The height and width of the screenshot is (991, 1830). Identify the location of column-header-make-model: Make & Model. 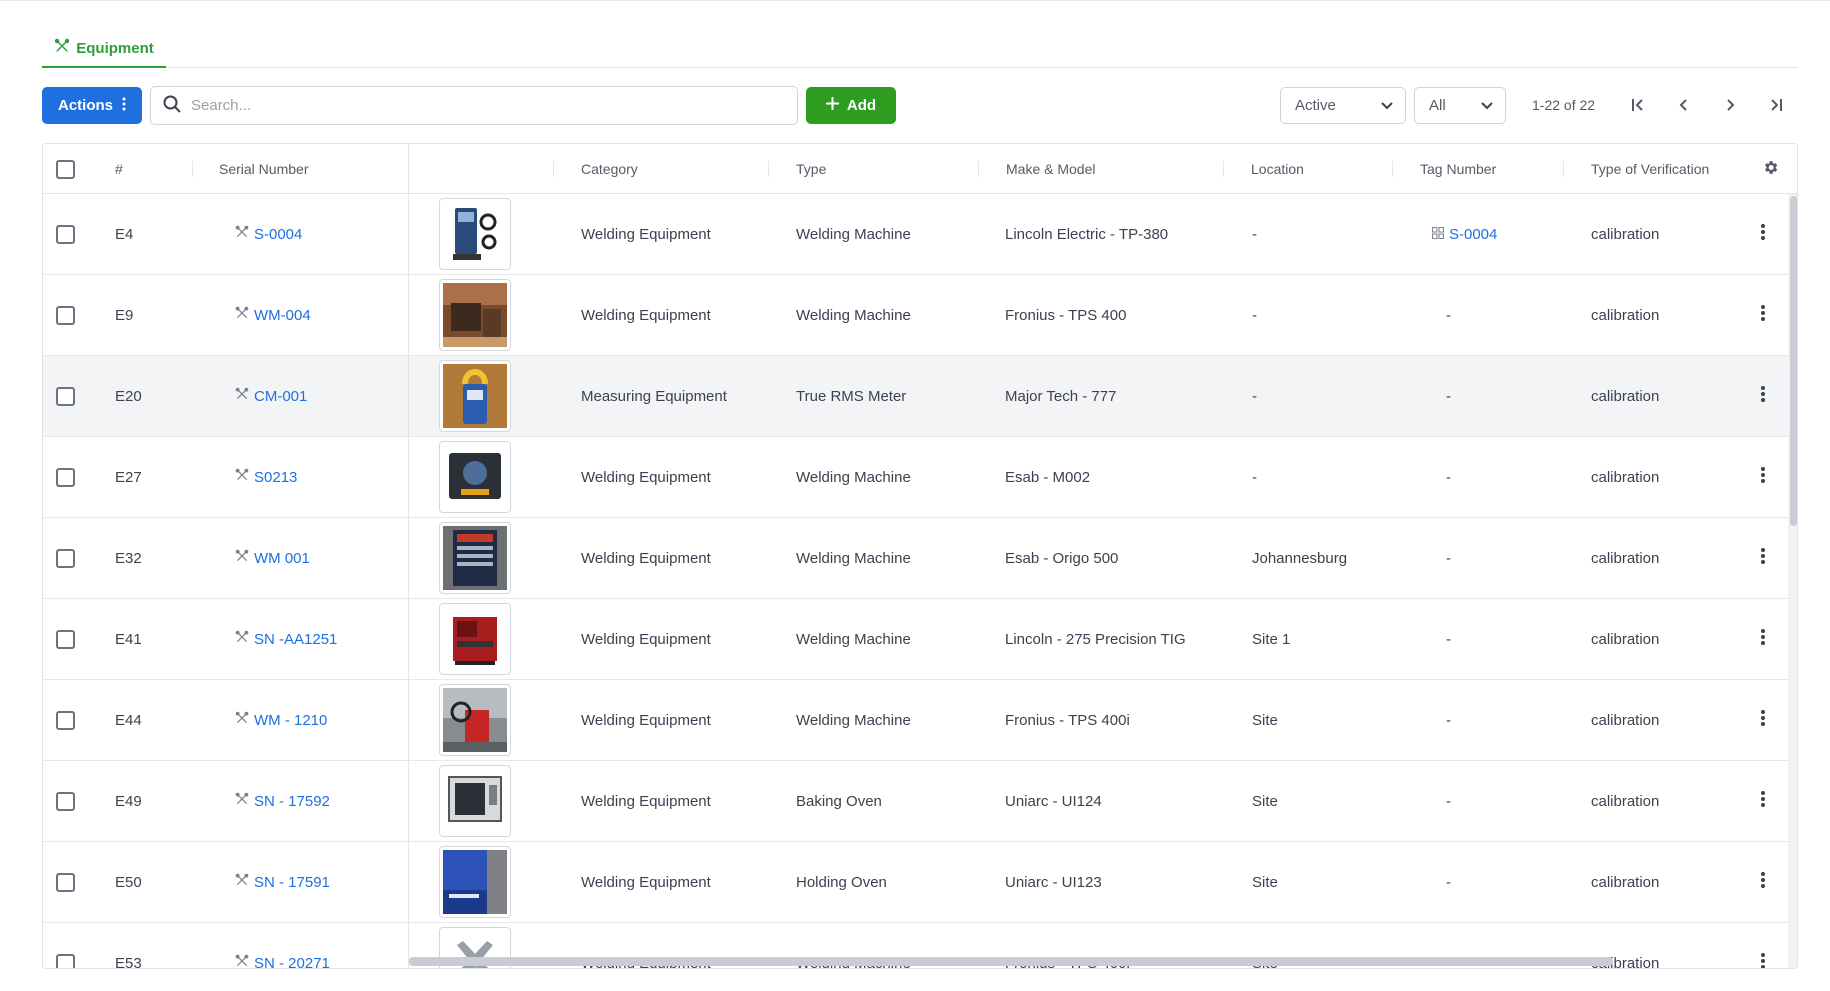
(1050, 169).